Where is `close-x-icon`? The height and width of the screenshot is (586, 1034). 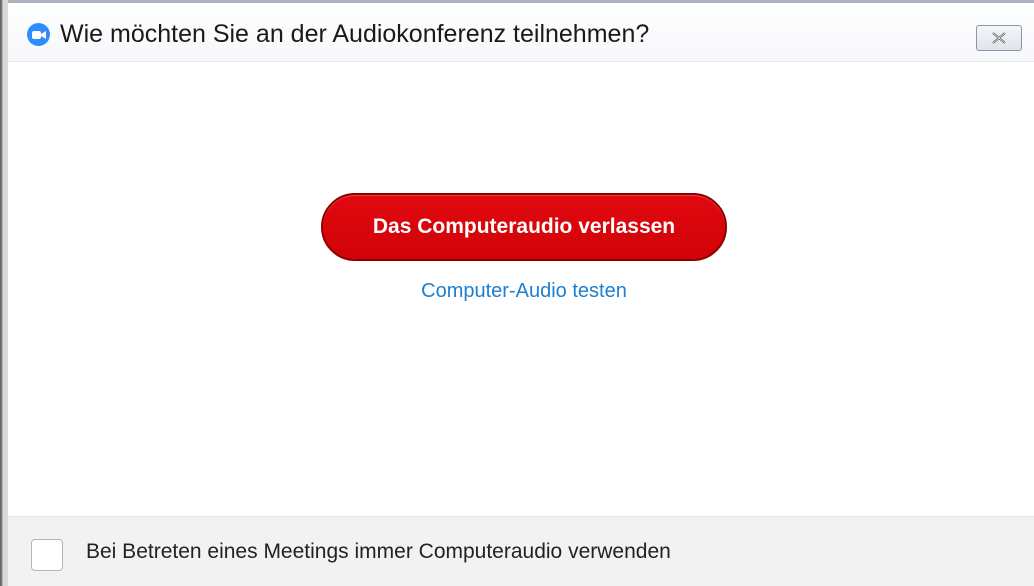 close-x-icon is located at coordinates (999, 38).